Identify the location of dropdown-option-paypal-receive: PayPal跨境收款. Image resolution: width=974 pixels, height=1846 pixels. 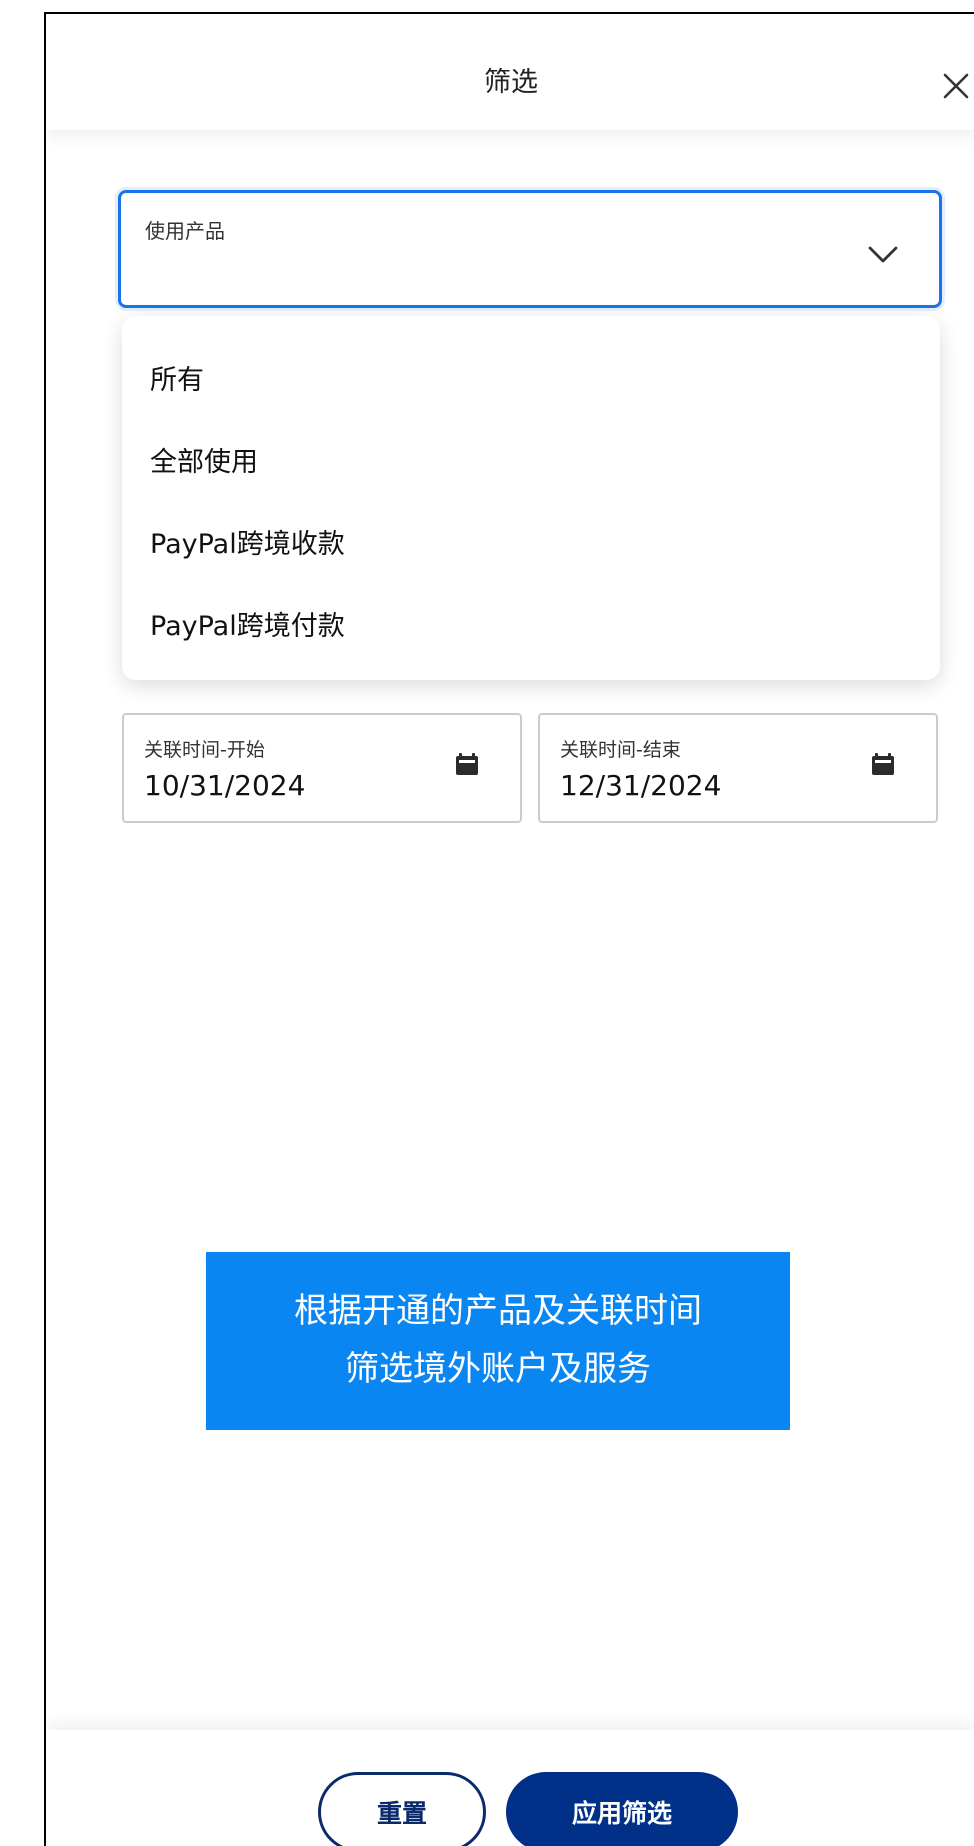
(247, 544).